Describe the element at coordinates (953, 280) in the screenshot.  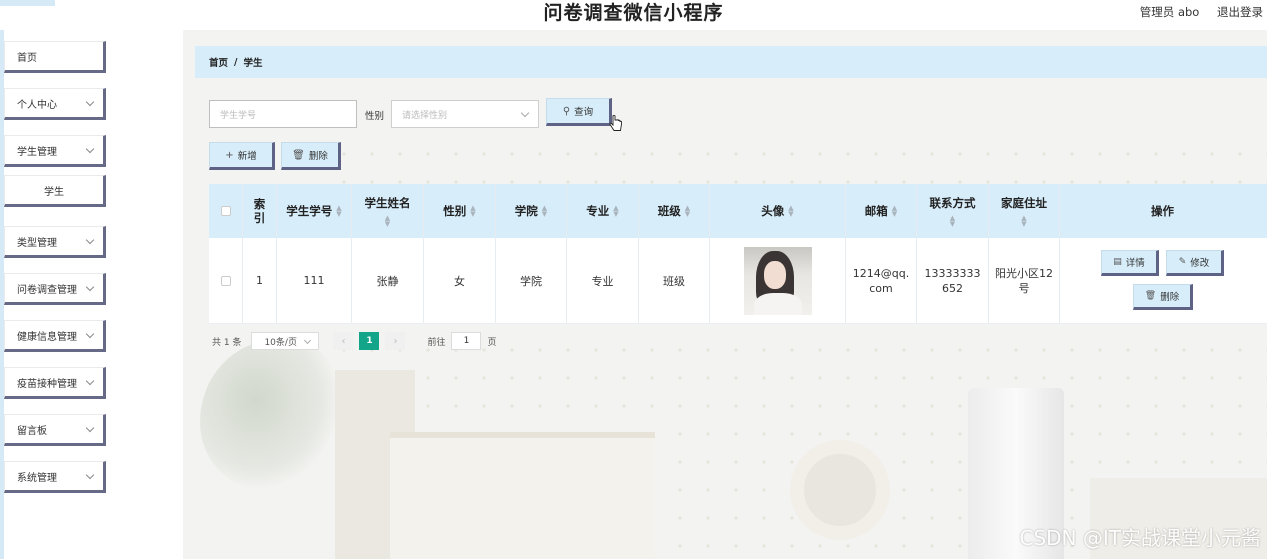
I see `cell-phone: 13333333652` at that location.